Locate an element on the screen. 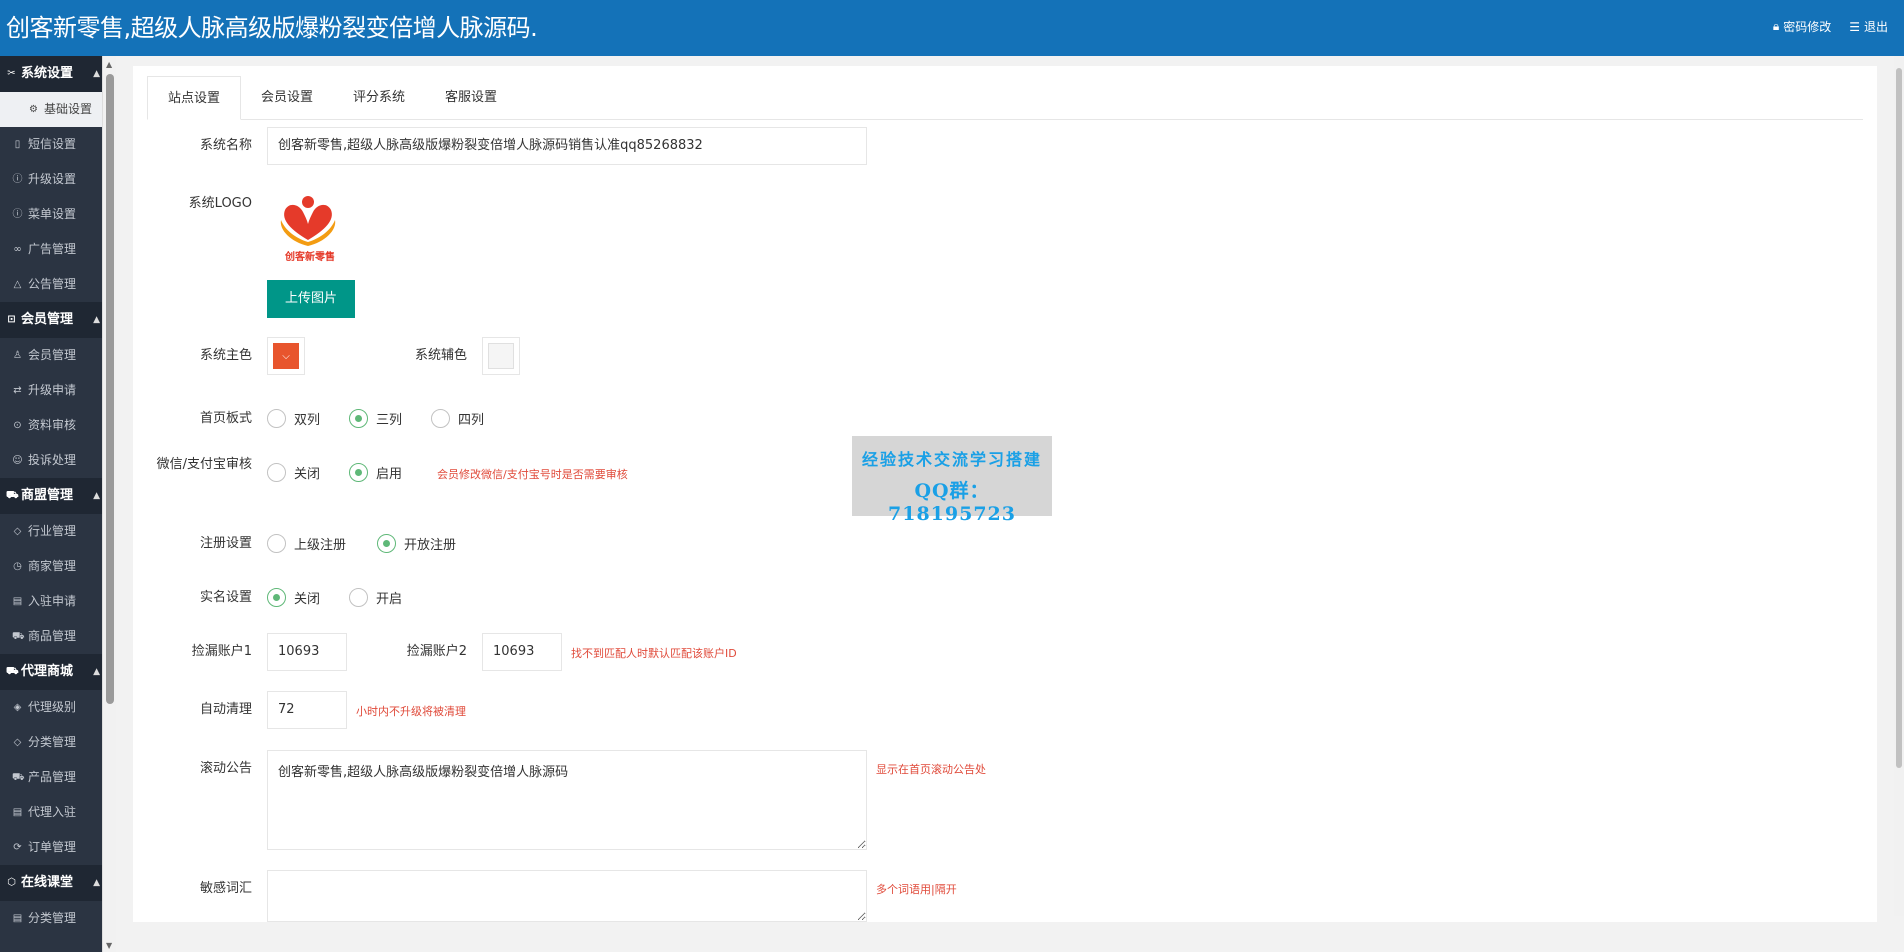 Image resolution: width=1904 pixels, height=952 pixels. sidebar-item-upgrade-apply: ⇄ 升级申请 is located at coordinates (51, 390).